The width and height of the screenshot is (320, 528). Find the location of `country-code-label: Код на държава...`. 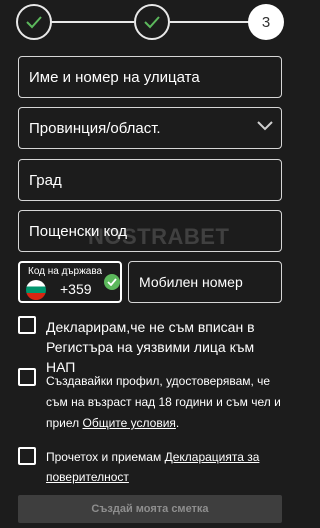

country-code-label: Код на държава... is located at coordinates (65, 271).